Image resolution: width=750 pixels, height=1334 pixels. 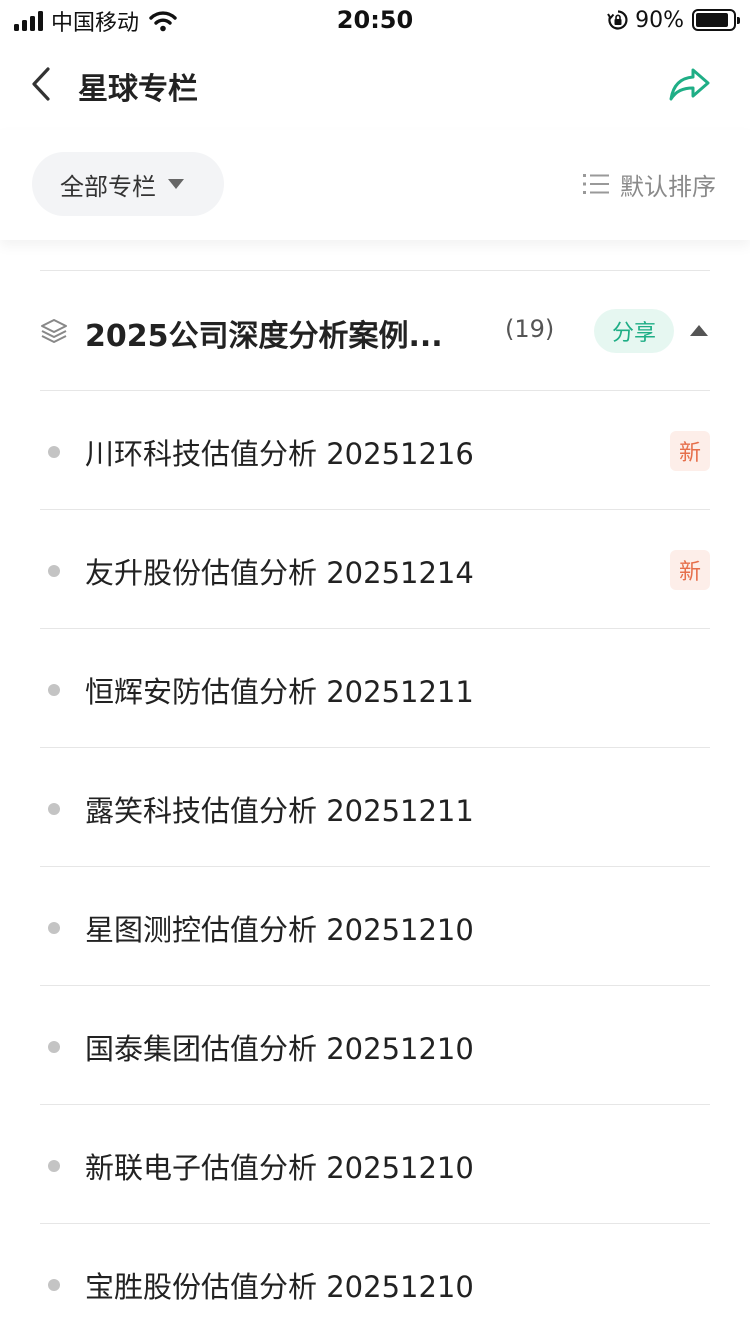 What do you see at coordinates (699, 330) in the screenshot?
I see `triangle-up-icon` at bounding box center [699, 330].